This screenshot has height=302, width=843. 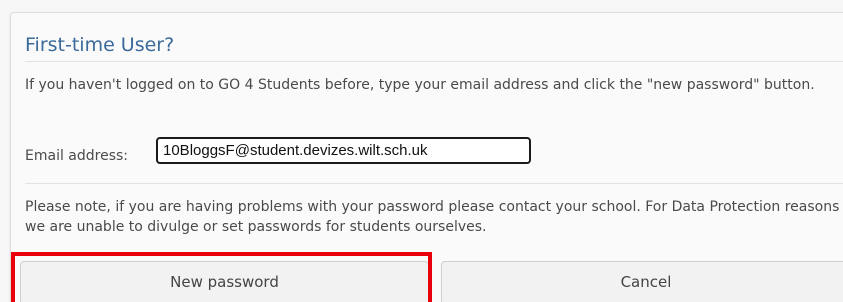 I want to click on email-input, so click(x=343, y=150).